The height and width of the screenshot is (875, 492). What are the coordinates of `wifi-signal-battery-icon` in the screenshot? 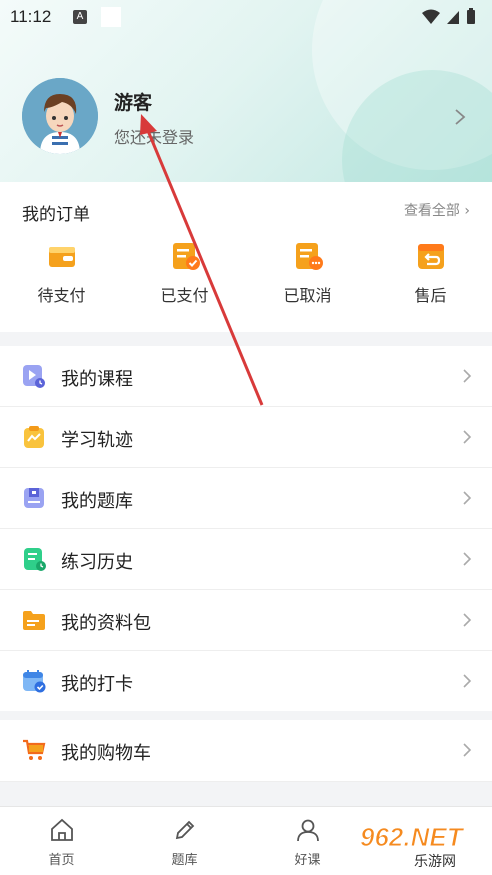 It's located at (448, 16).